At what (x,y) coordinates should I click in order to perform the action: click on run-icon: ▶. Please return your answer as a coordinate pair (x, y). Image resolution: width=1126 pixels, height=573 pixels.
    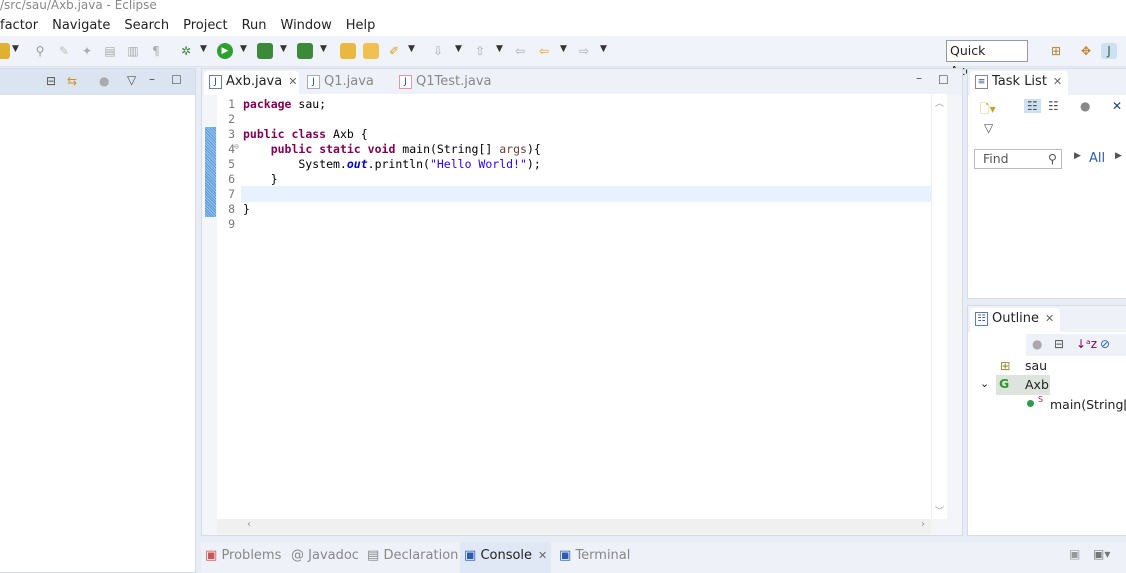
    Looking at the image, I should click on (225, 51).